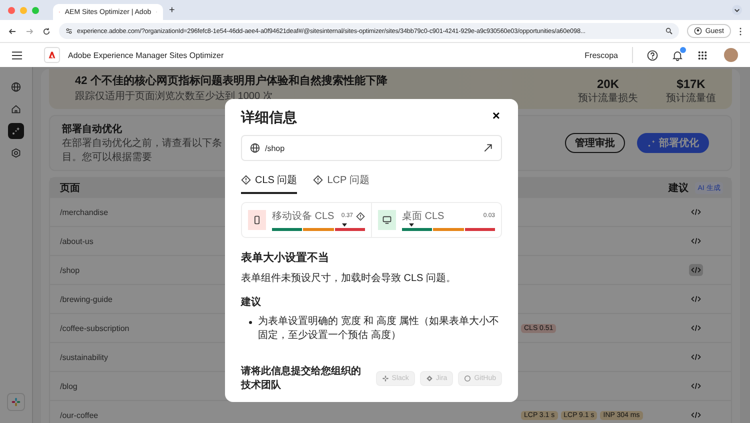 The height and width of the screenshot is (423, 750). What do you see at coordinates (349, 278) in the screenshot?
I see `issue-description: 表单组件未预设尺寸，加载时会导致 CLS 问题。` at bounding box center [349, 278].